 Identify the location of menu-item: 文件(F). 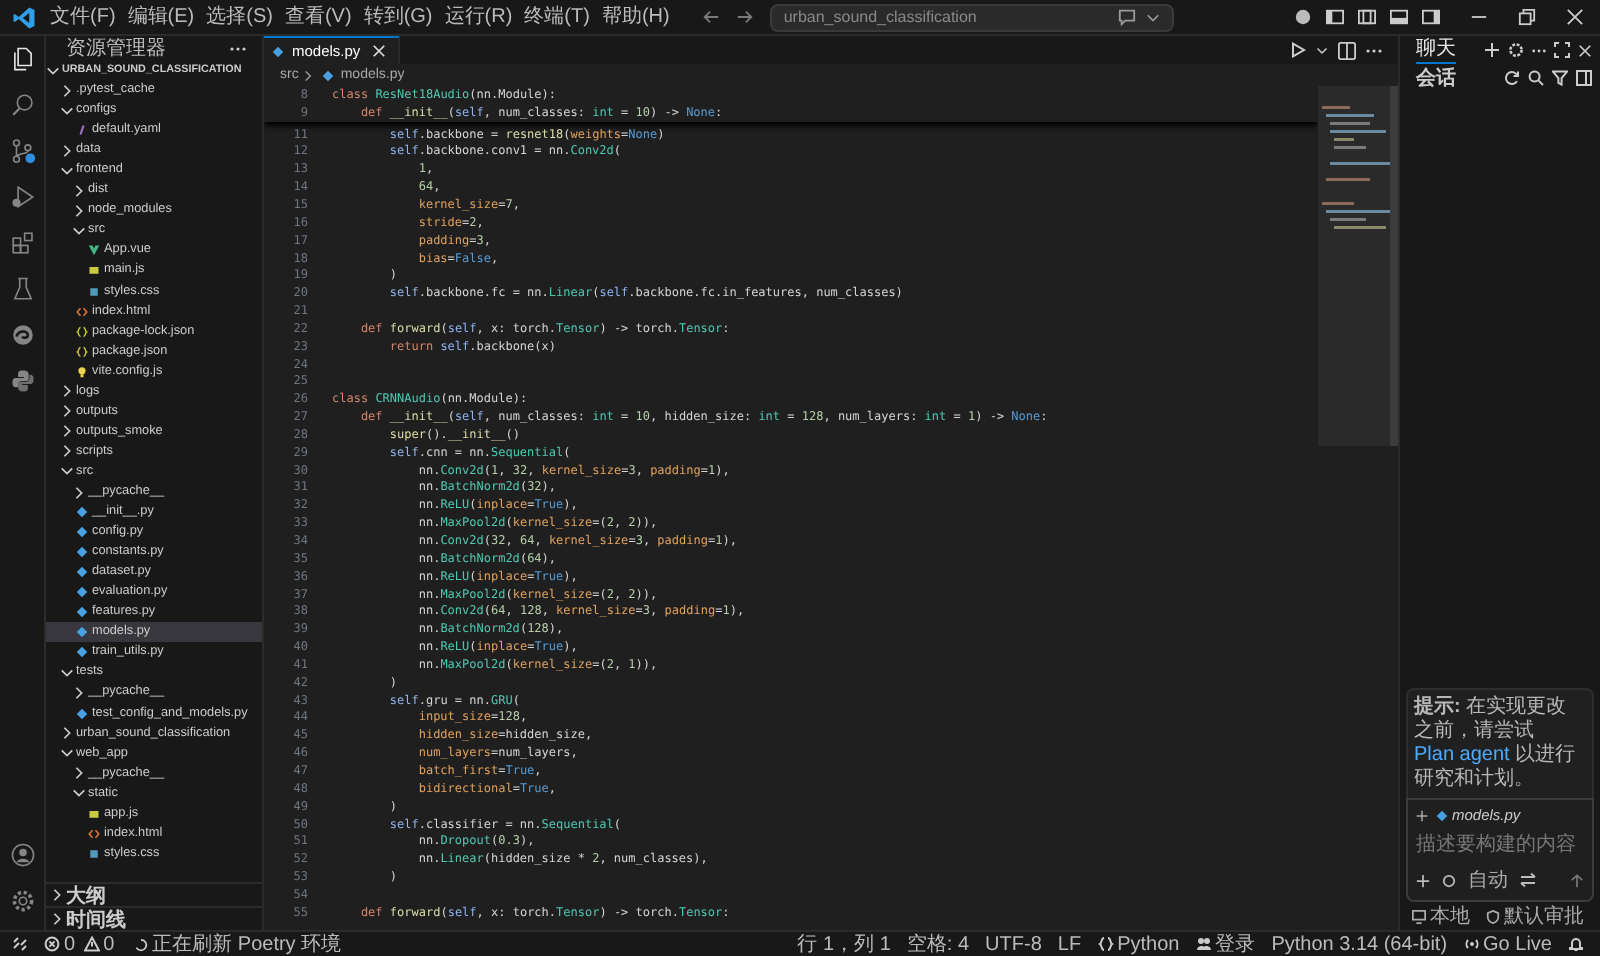
(83, 17).